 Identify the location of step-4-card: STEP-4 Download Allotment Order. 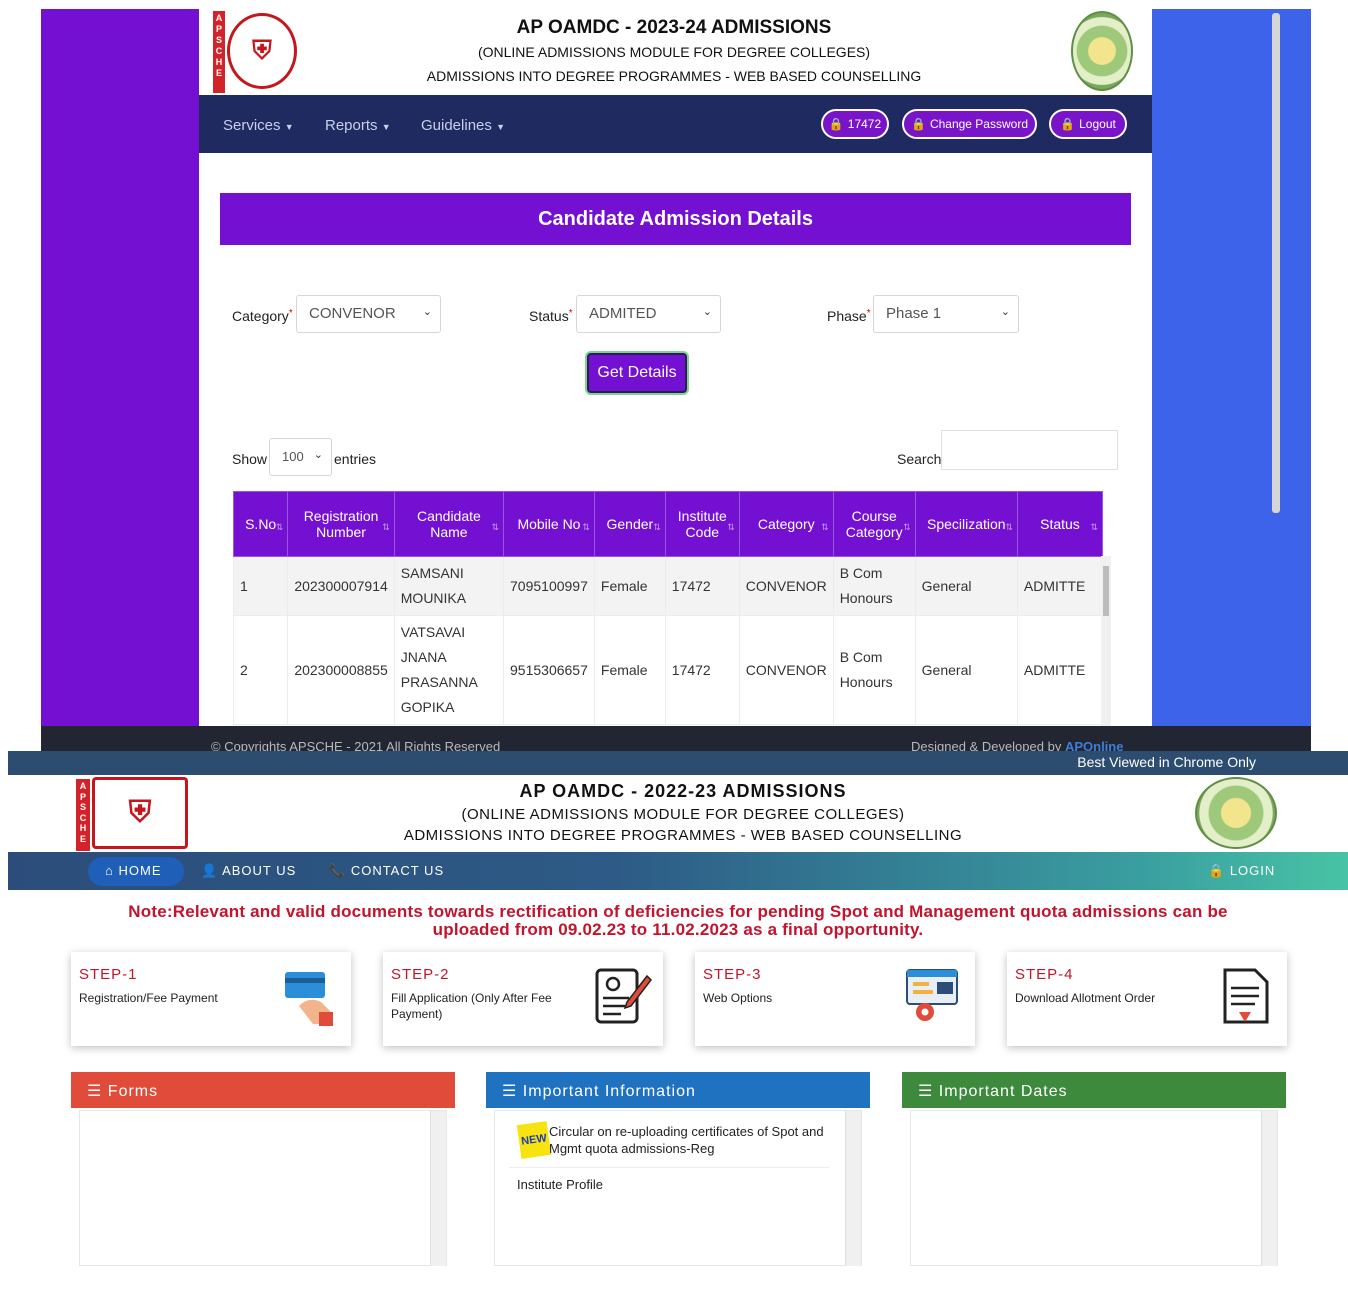
(1147, 999).